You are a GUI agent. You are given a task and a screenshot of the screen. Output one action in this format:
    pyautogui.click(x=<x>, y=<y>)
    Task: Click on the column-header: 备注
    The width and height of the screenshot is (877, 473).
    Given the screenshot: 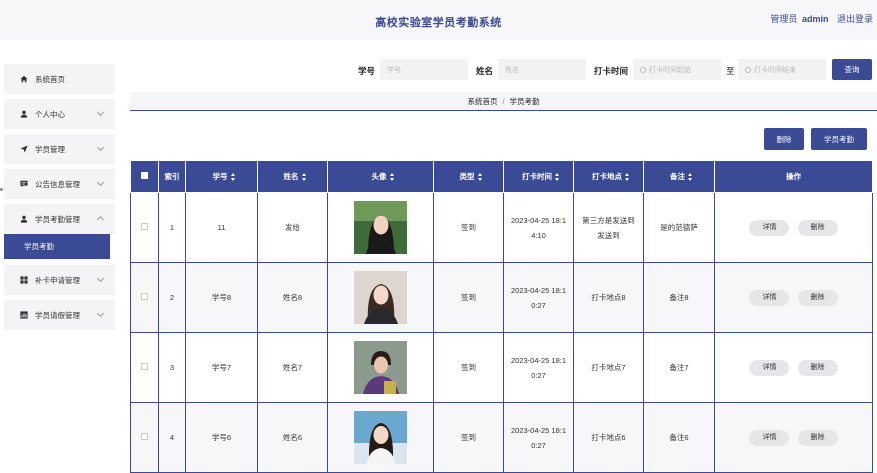 What is the action you would take?
    pyautogui.click(x=679, y=176)
    